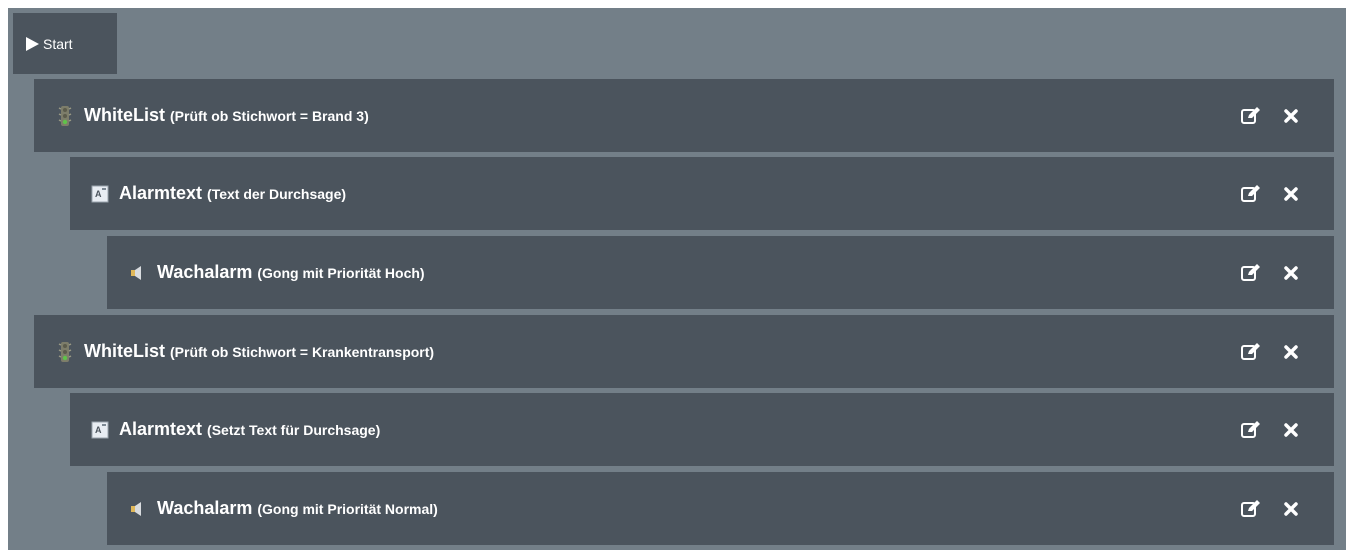 This screenshot has width=1346, height=550. I want to click on start-label: Start, so click(58, 43).